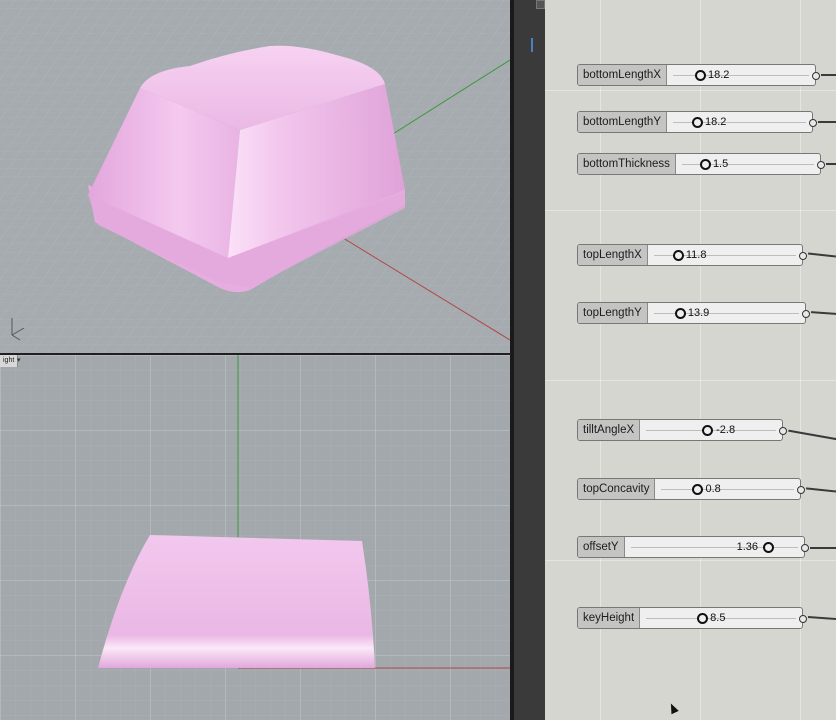 The width and height of the screenshot is (836, 720). I want to click on slider-label: bottomThickness, so click(627, 164).